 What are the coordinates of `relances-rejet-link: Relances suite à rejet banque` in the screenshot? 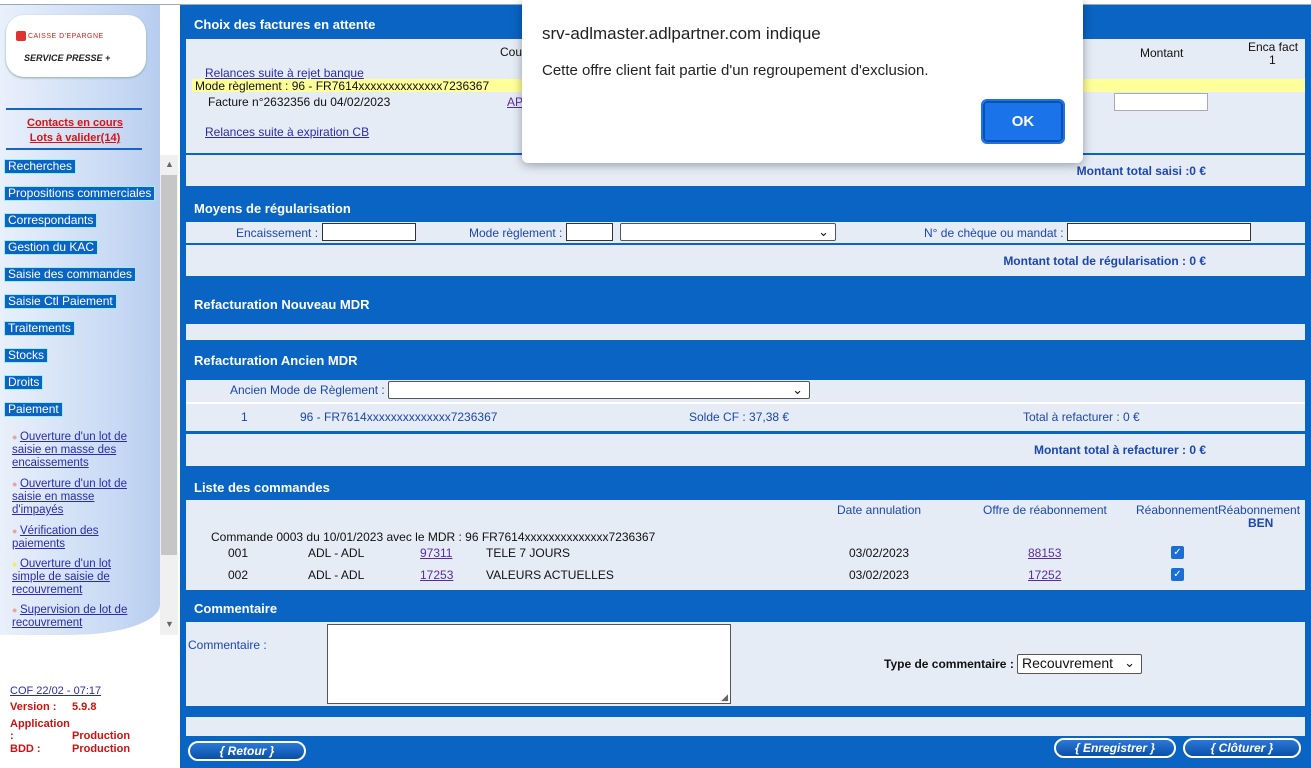 It's located at (284, 73).